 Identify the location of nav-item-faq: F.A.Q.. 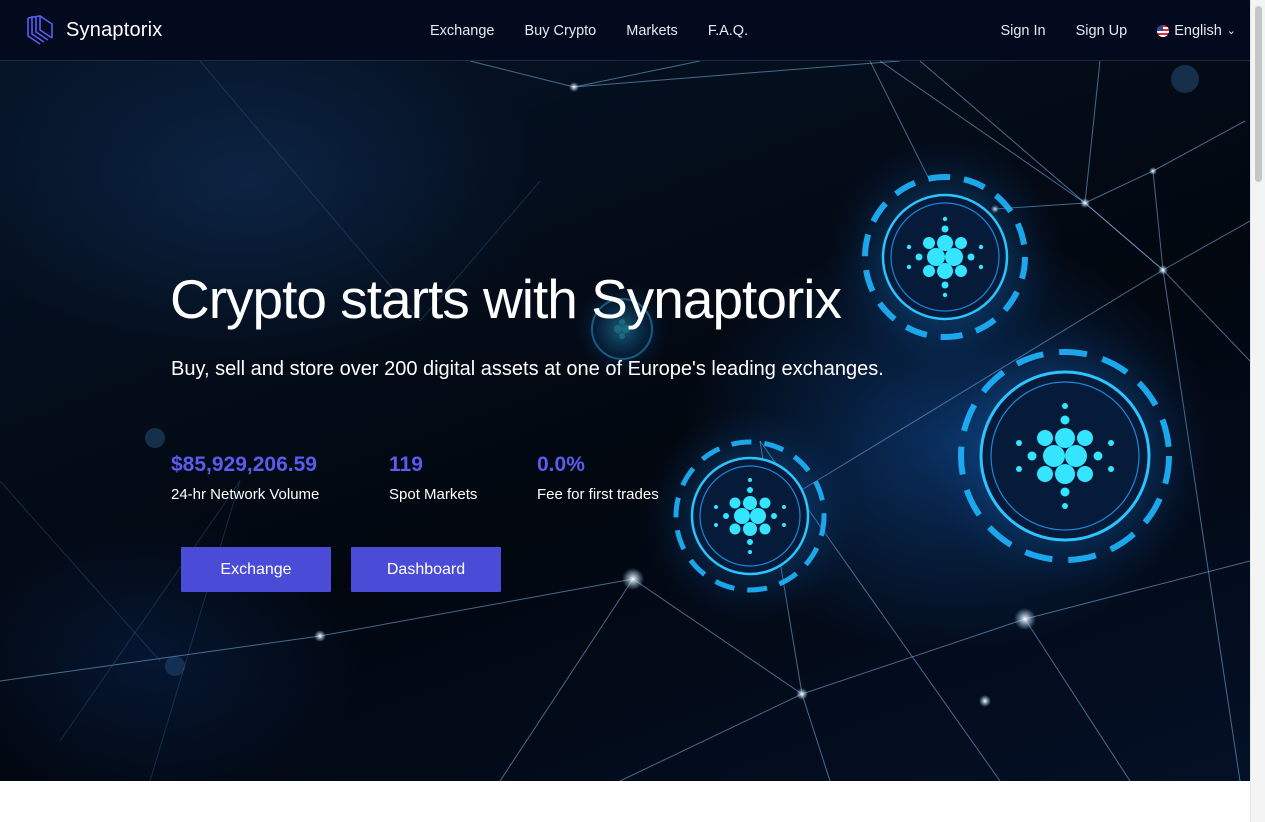
(728, 31).